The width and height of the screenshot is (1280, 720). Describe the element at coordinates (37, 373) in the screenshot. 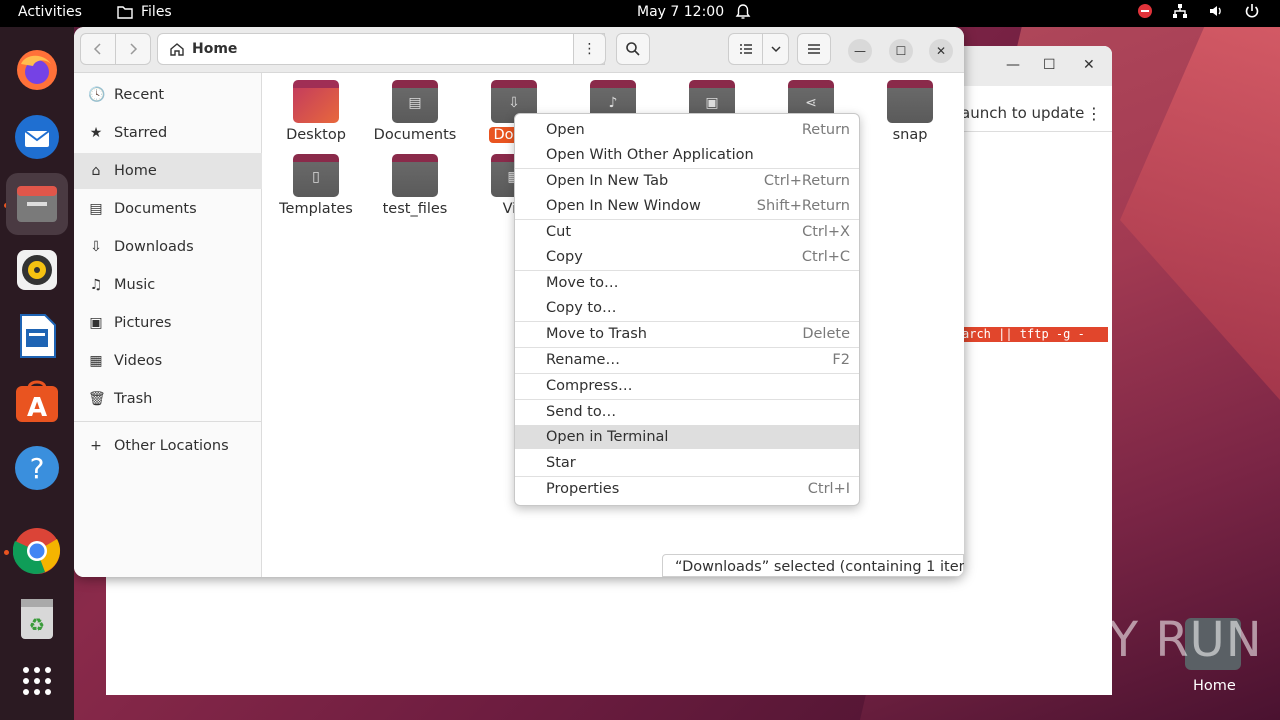

I see `dock: A ? ♻` at that location.